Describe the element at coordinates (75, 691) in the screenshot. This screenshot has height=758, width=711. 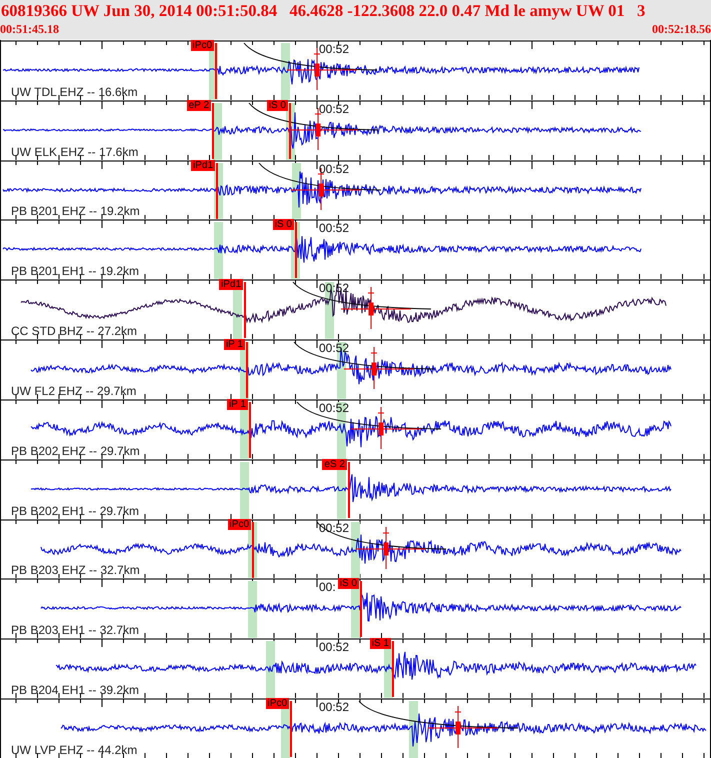
I see `channel-label: PB B204 EH1 -- 39.2km` at that location.